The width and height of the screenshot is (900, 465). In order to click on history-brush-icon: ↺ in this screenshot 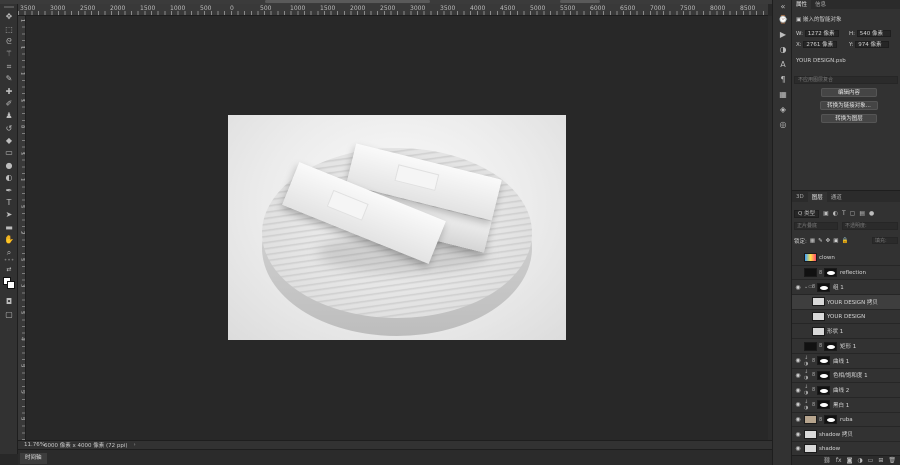, I will do `click(9, 129)`.